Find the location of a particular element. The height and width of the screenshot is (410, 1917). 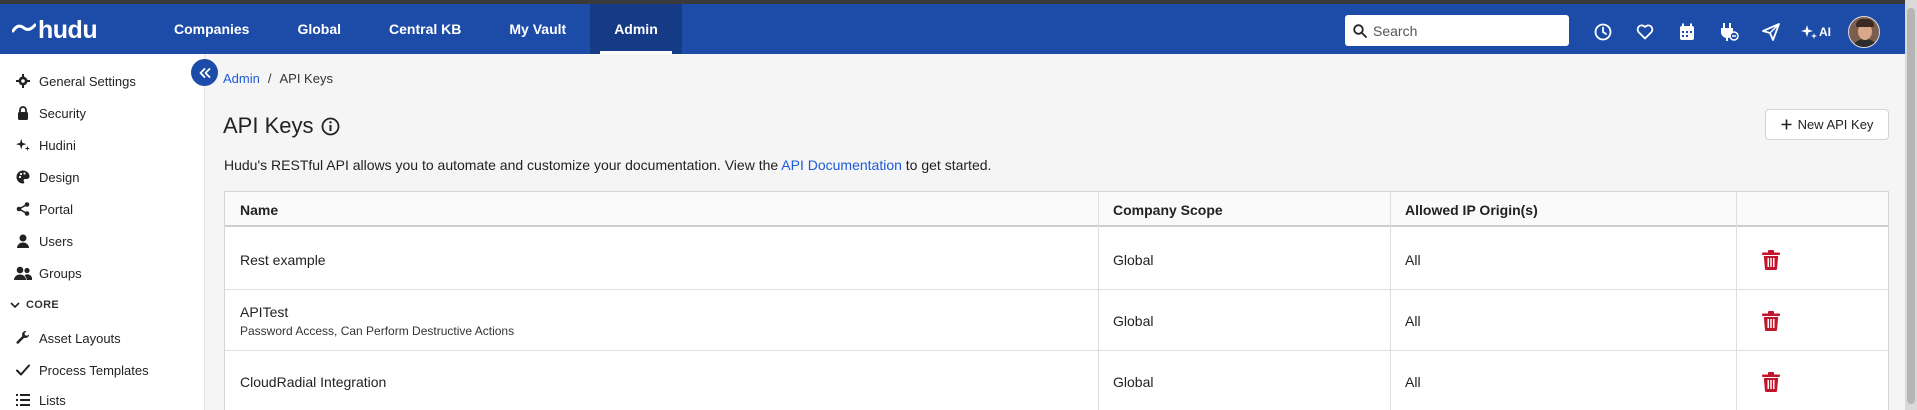

breadcrumb: Admin / API Keys is located at coordinates (278, 78).